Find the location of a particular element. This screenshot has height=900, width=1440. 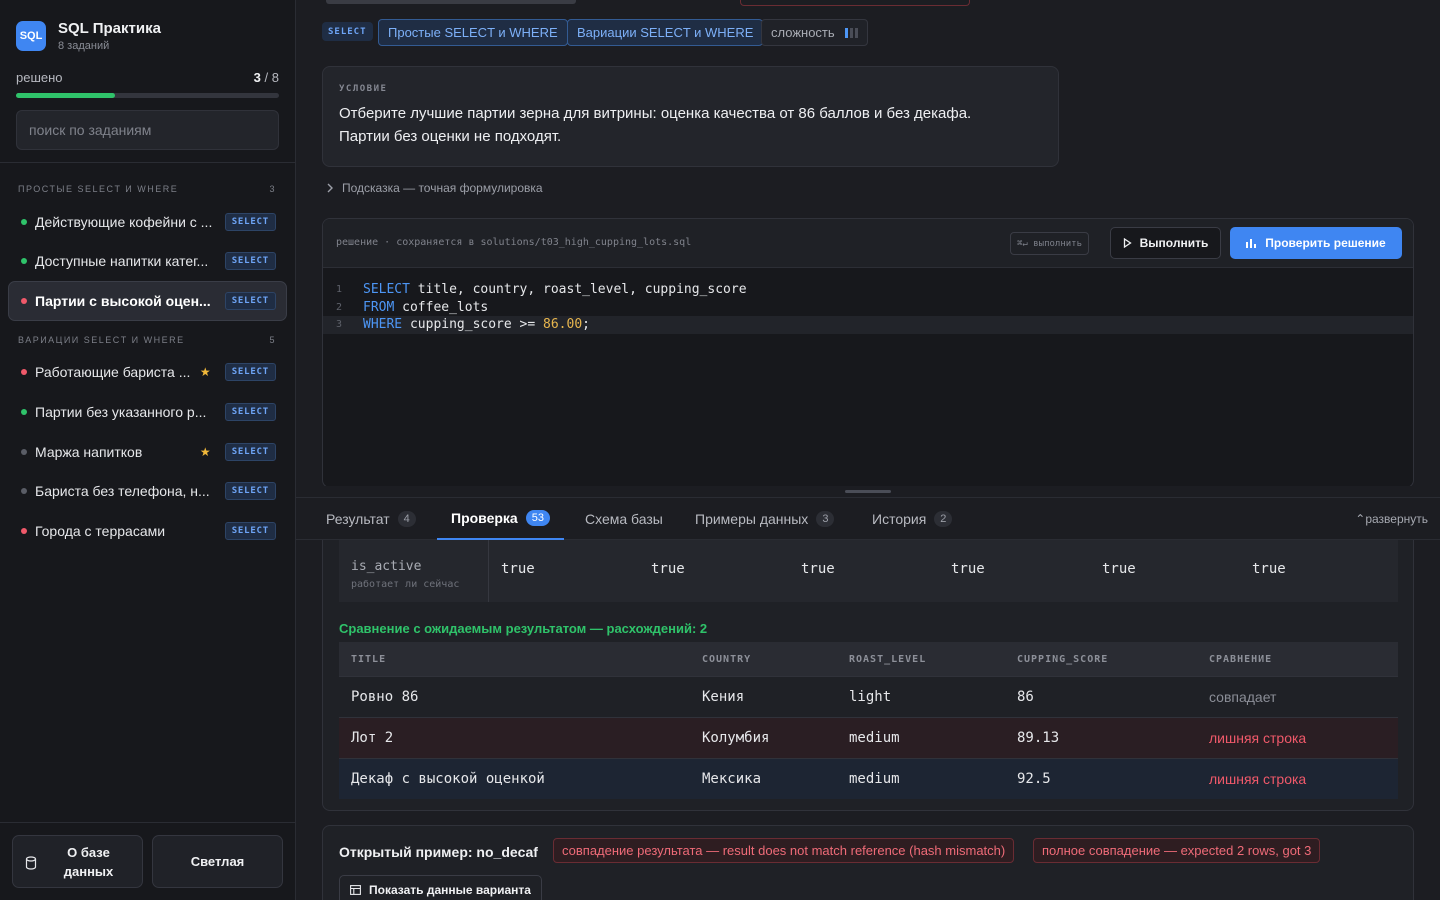

line-number: 1 is located at coordinates (339, 290).